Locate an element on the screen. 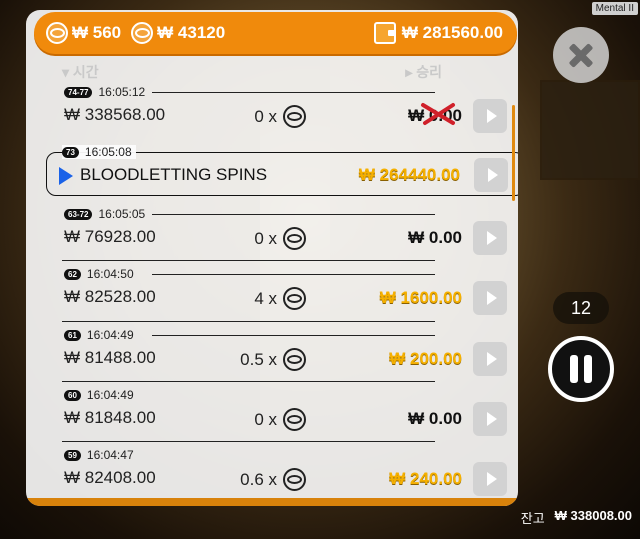  feature-name: BLOODLETTING SPINS is located at coordinates (174, 174).